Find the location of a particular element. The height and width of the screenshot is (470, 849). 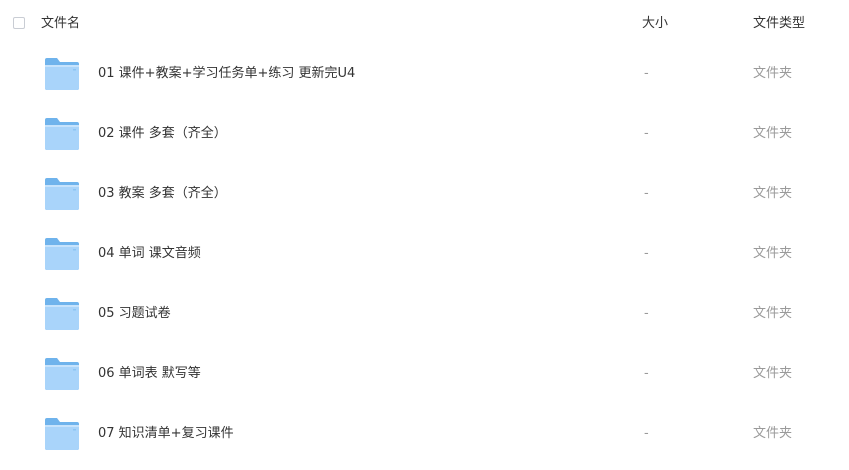

file-name: 05 习题试卷 is located at coordinates (134, 314).